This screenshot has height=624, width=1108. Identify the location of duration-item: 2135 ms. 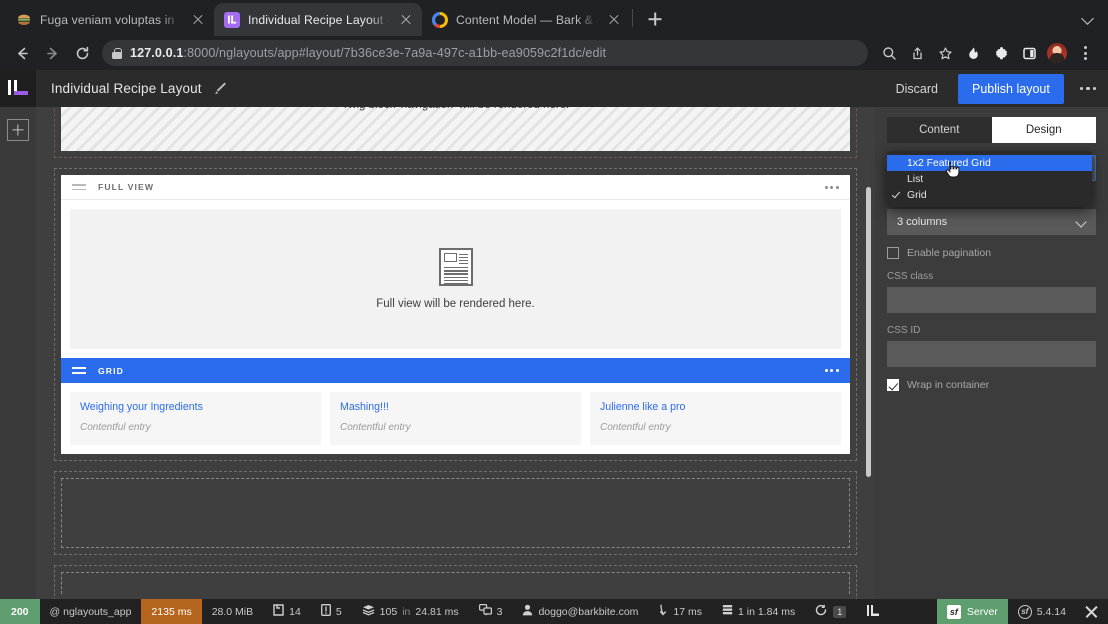
(171, 611).